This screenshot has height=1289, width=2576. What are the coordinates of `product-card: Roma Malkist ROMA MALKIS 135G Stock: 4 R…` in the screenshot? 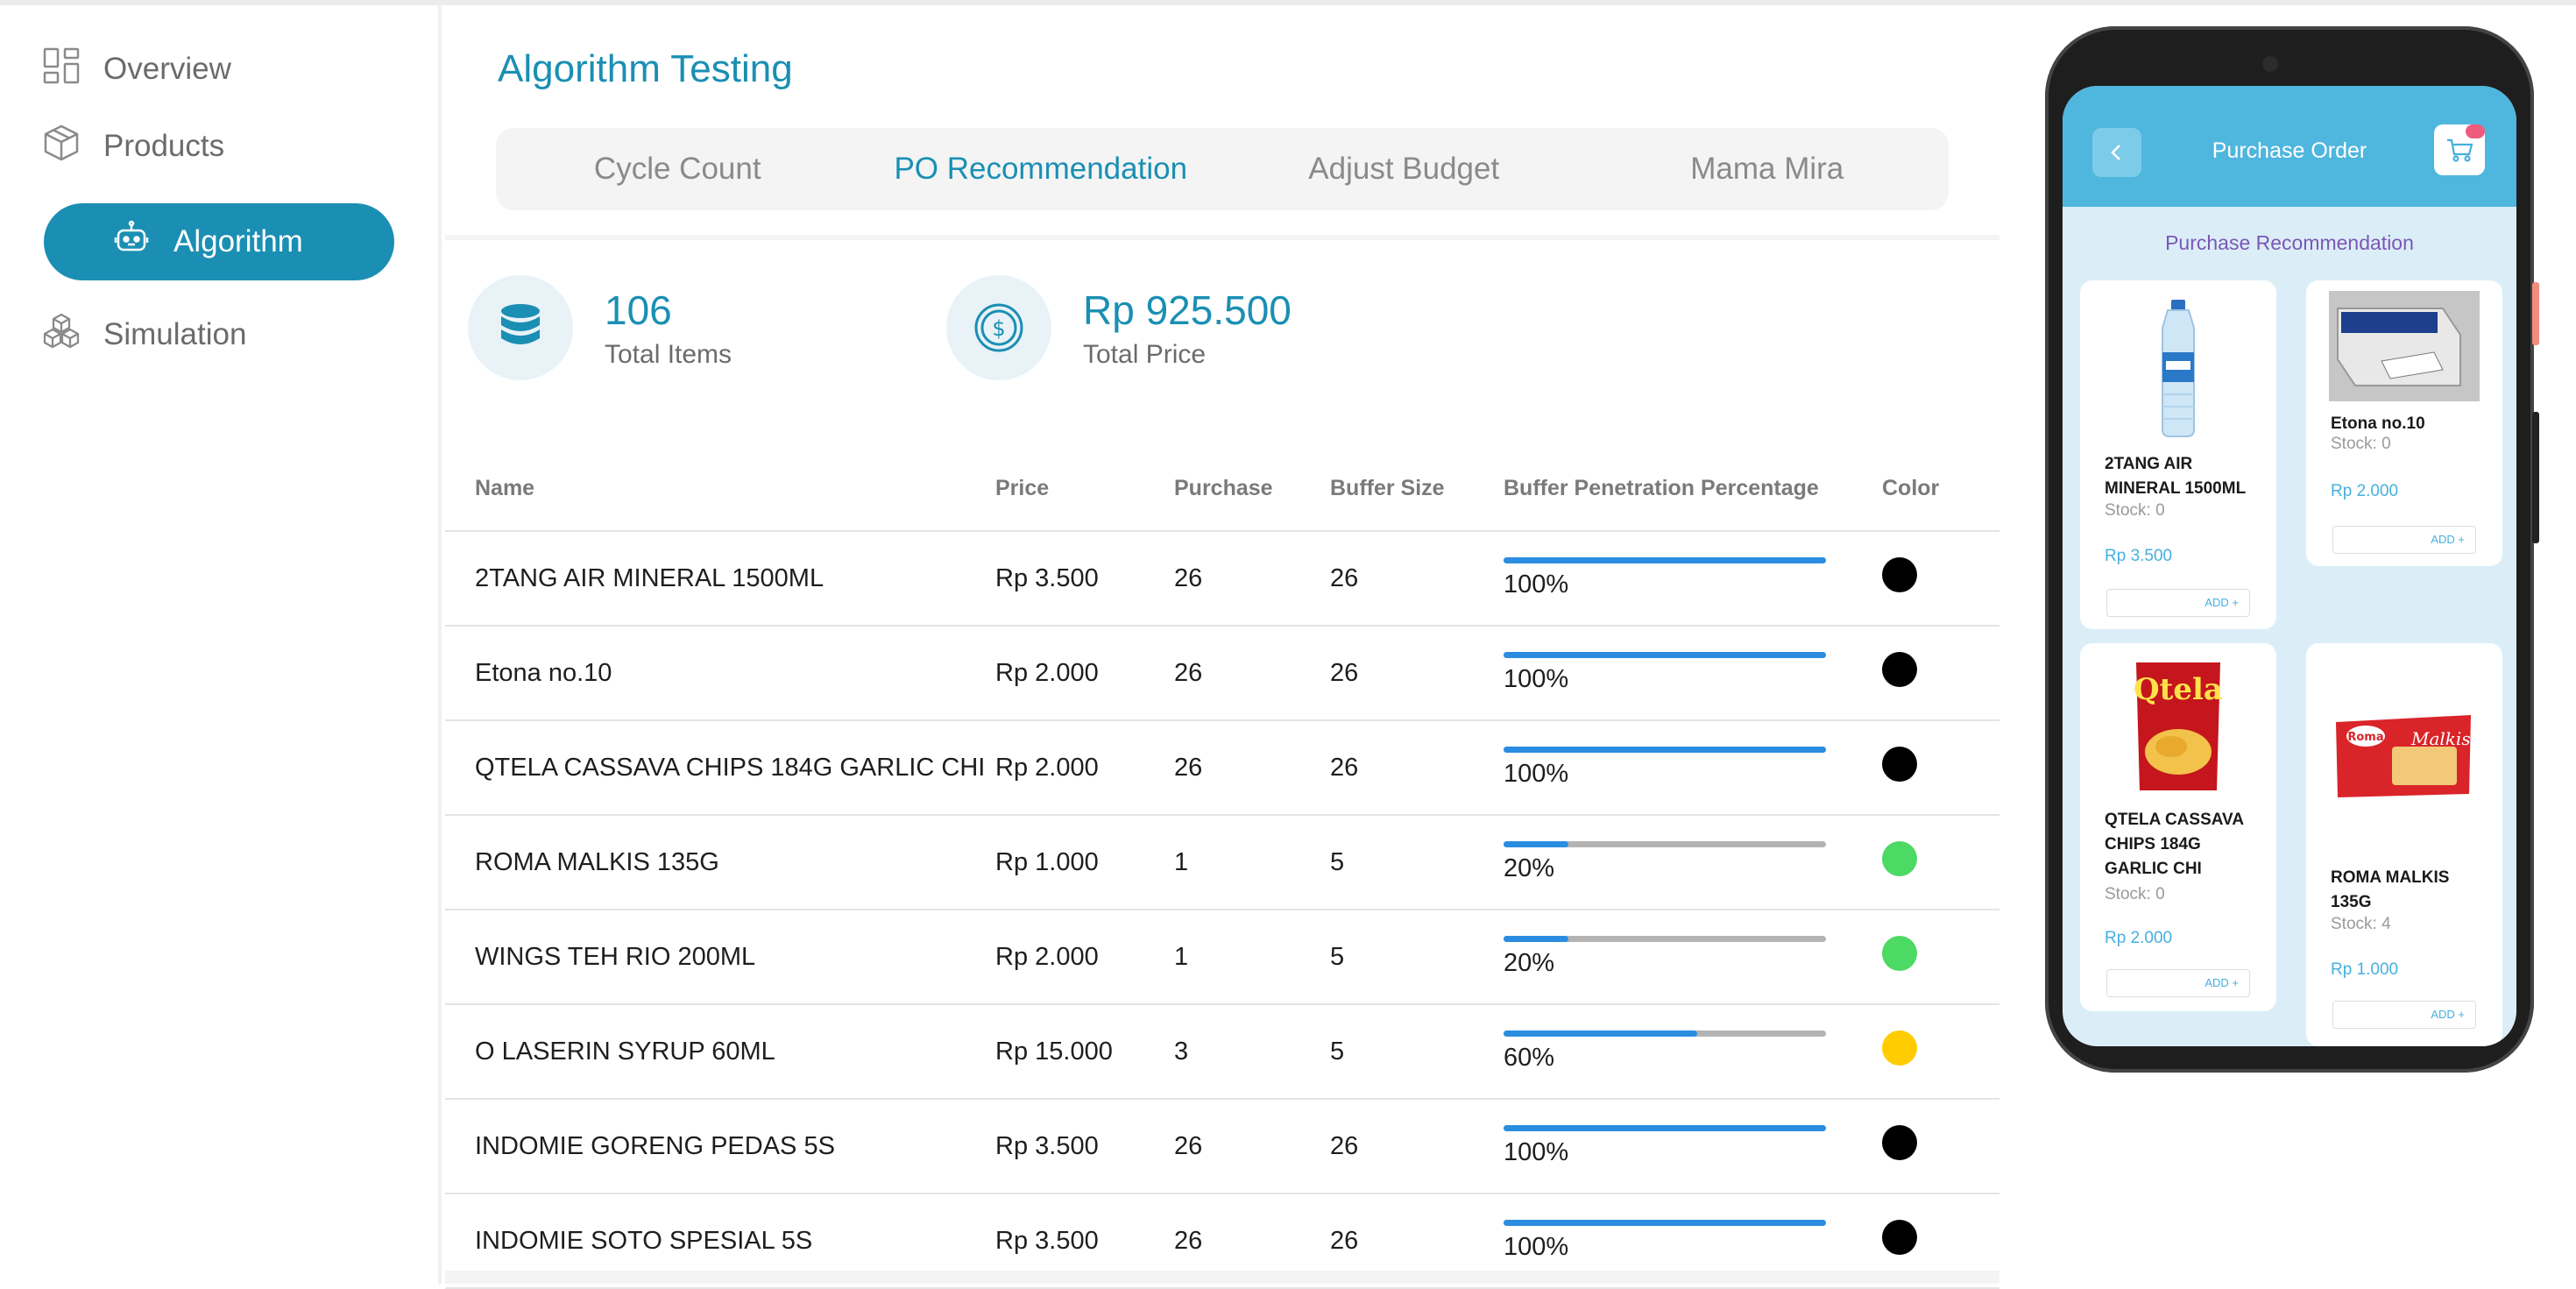 It's located at (2404, 844).